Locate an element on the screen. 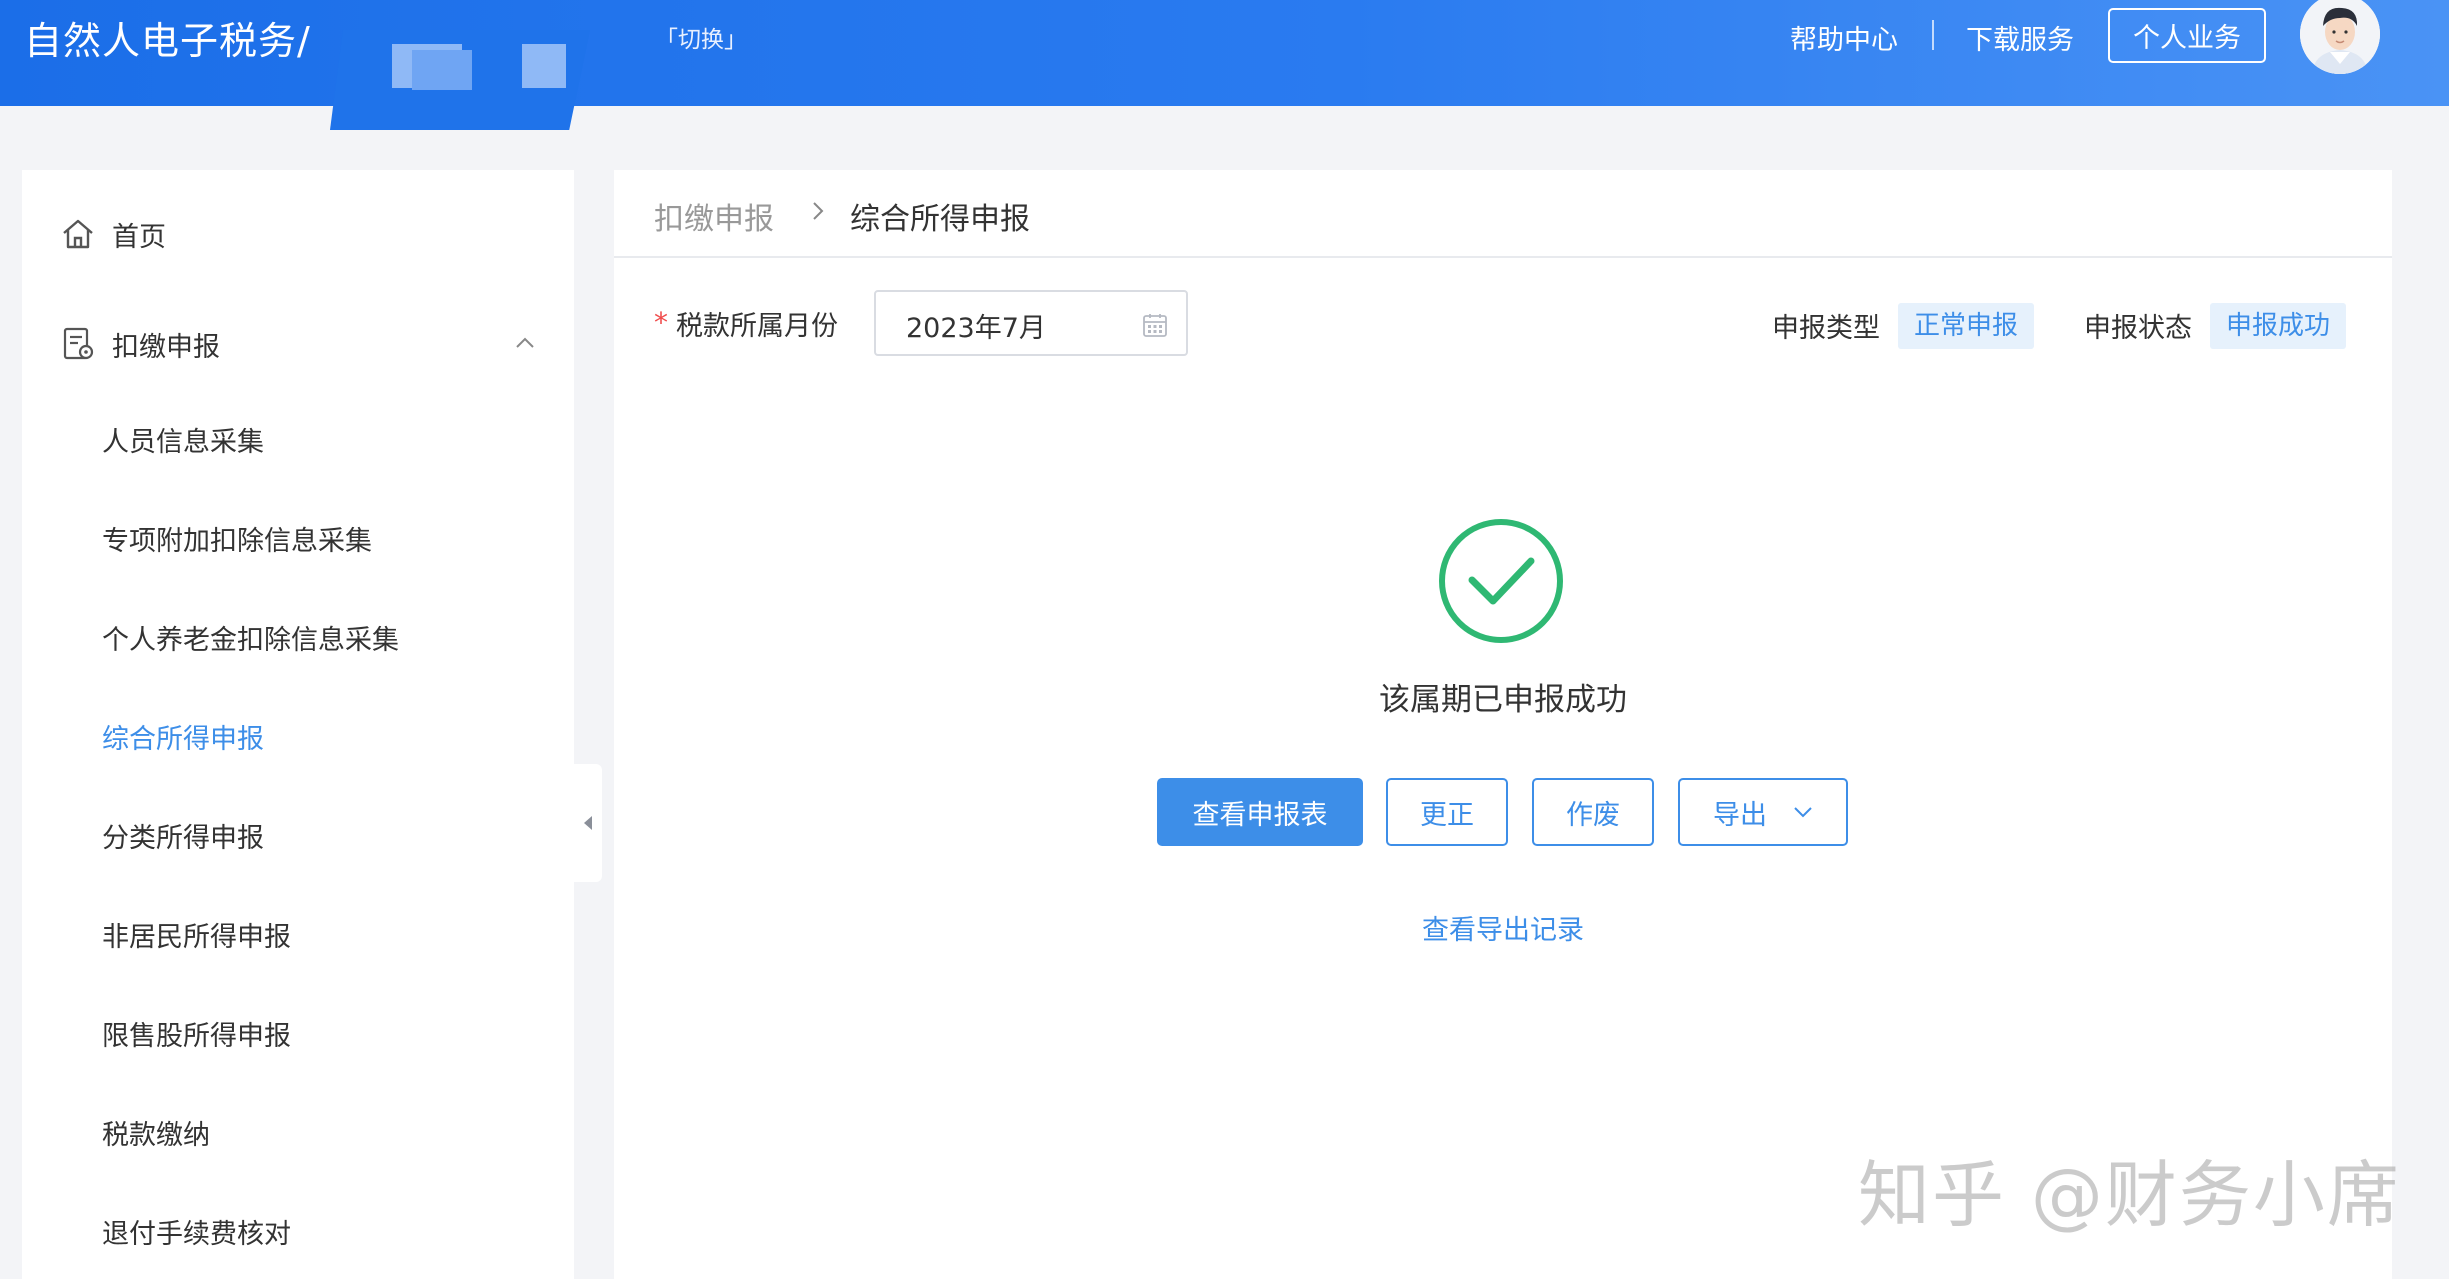 The width and height of the screenshot is (2449, 1279). sidebar-item-label: 首页 is located at coordinates (139, 237).